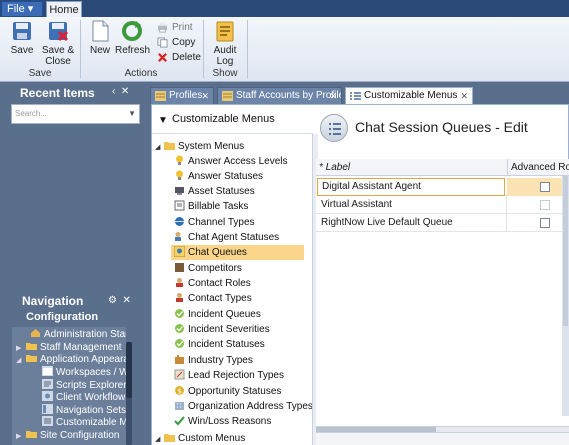  I want to click on industry-icon, so click(179, 359).